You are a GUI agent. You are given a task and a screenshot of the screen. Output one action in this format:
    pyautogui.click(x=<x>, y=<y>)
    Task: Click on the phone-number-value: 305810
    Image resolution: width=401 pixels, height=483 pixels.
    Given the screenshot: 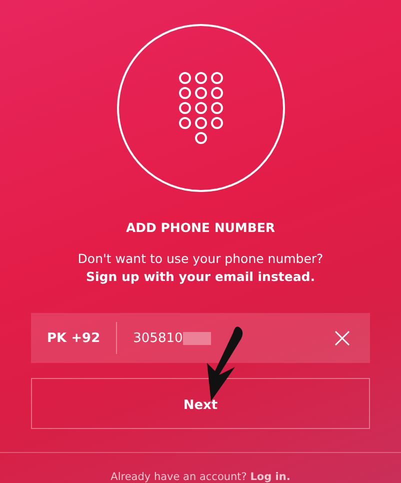 What is the action you would take?
    pyautogui.click(x=158, y=338)
    